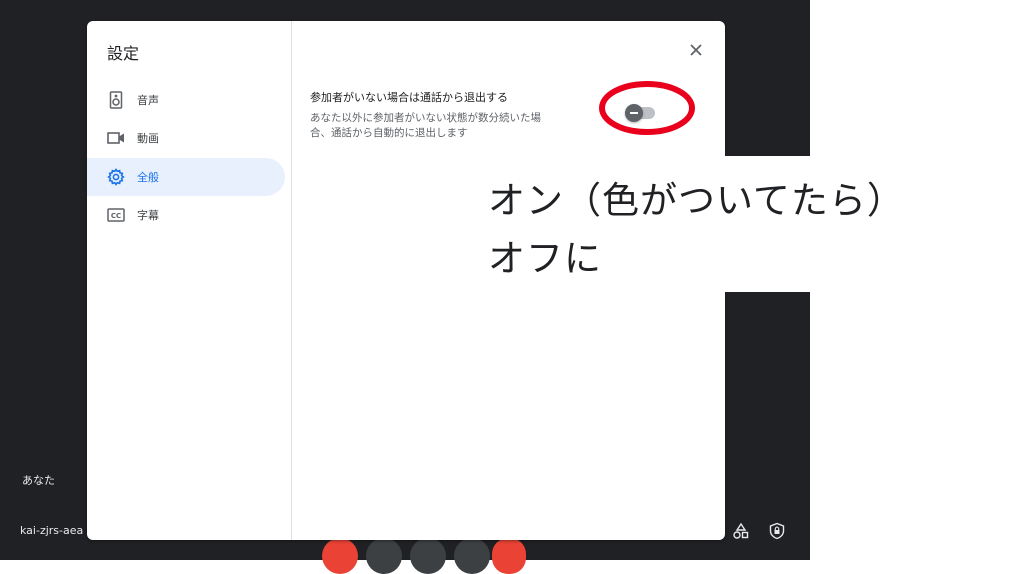 This screenshot has width=1024, height=574. I want to click on sidebar-item-general: 全般, so click(186, 177).